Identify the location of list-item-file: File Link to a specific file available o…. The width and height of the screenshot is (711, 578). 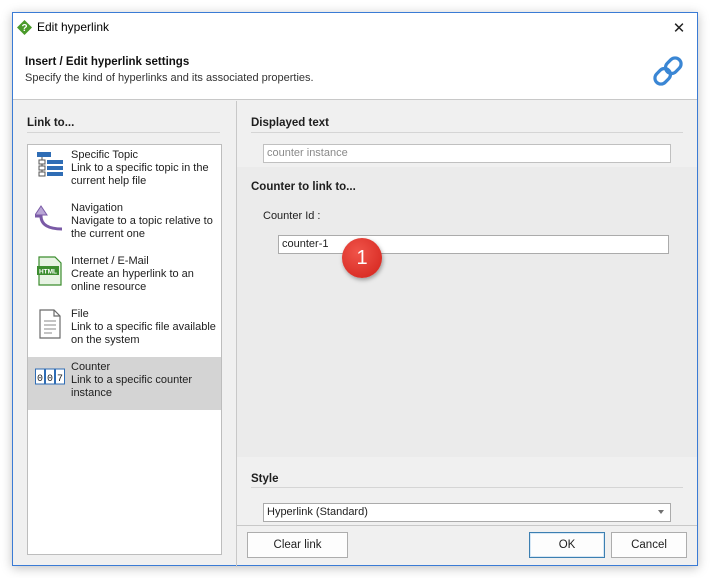
(124, 330).